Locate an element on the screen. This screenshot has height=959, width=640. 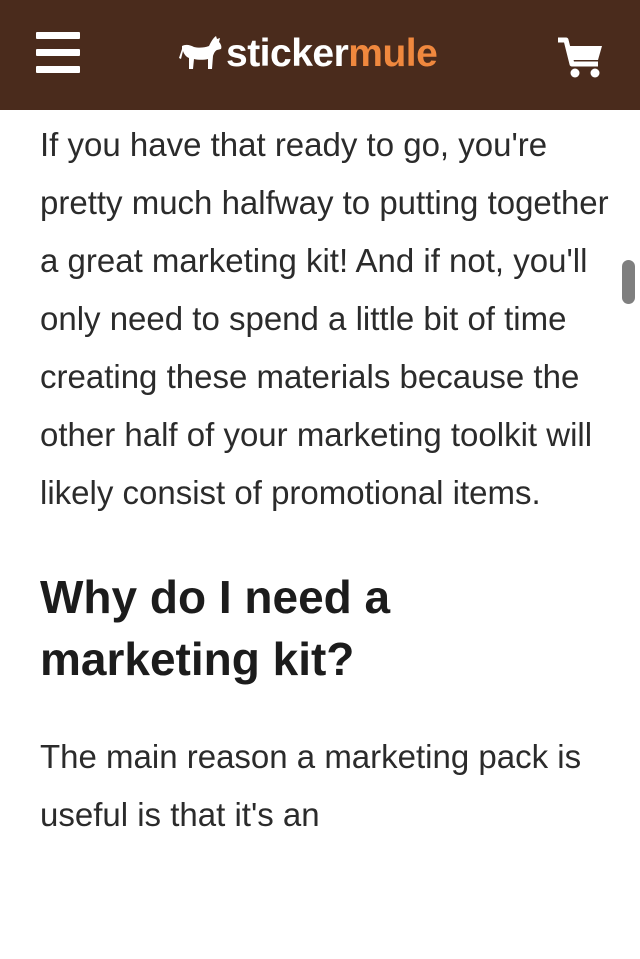
shopping-cart-icon is located at coordinates (581, 58).